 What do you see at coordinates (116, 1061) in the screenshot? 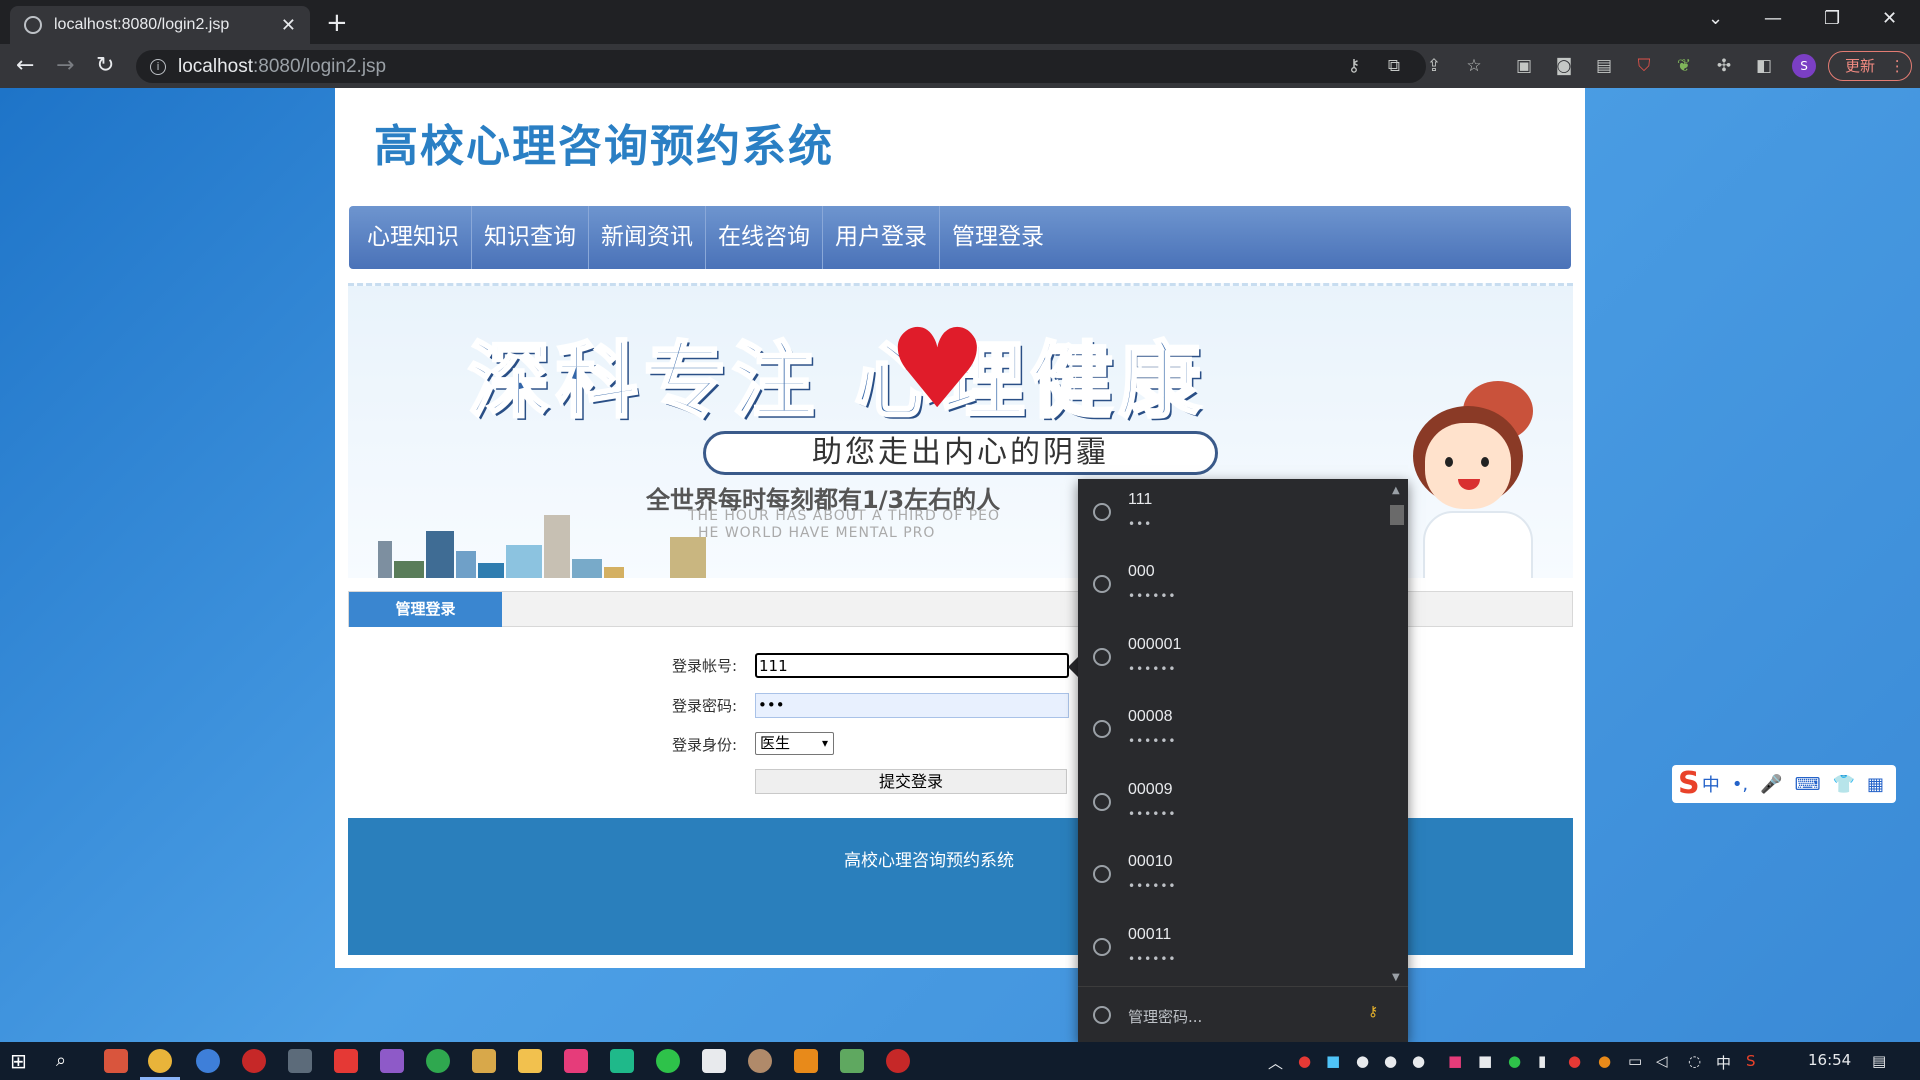
I see `intellij-icon` at bounding box center [116, 1061].